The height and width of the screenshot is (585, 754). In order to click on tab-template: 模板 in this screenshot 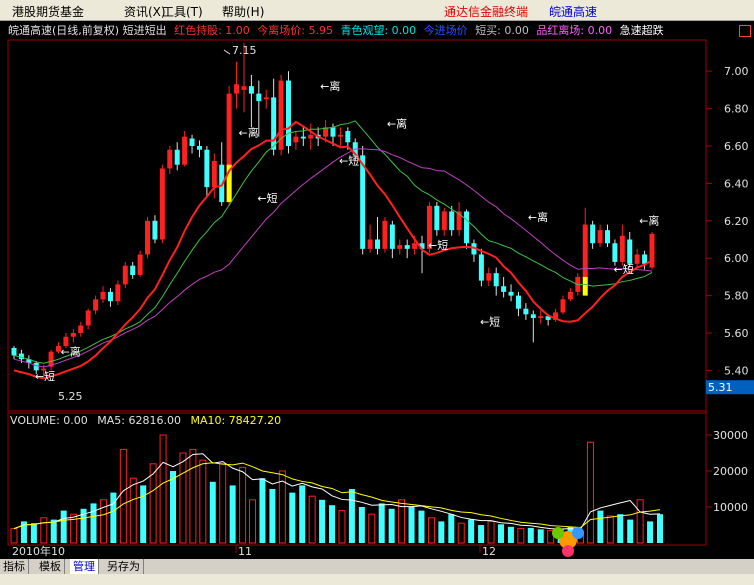, I will do `click(50, 566)`.